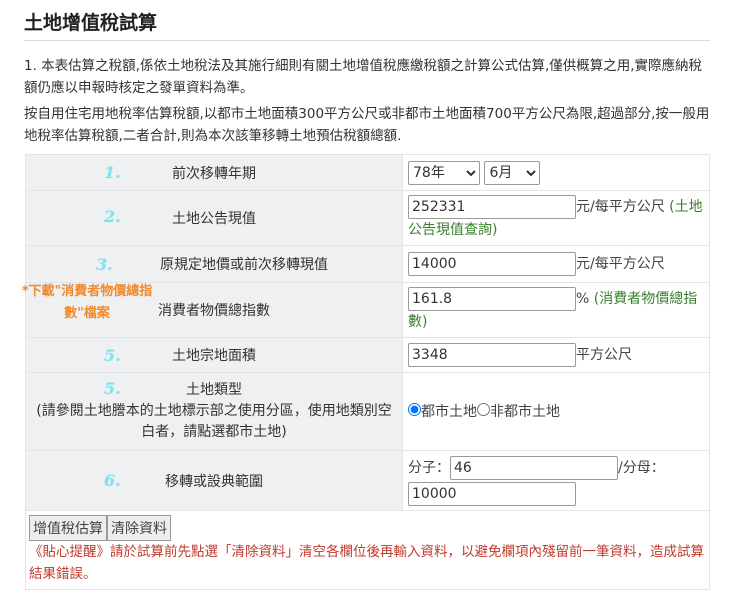 This screenshot has width=740, height=601. Describe the element at coordinates (492, 355) in the screenshot. I see `land-area-input` at that location.